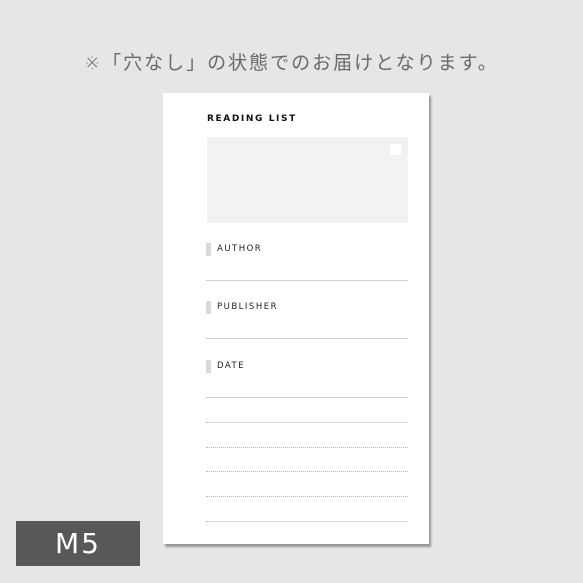 The image size is (583, 583). What do you see at coordinates (307, 338) in the screenshot?
I see `publisher-line` at bounding box center [307, 338].